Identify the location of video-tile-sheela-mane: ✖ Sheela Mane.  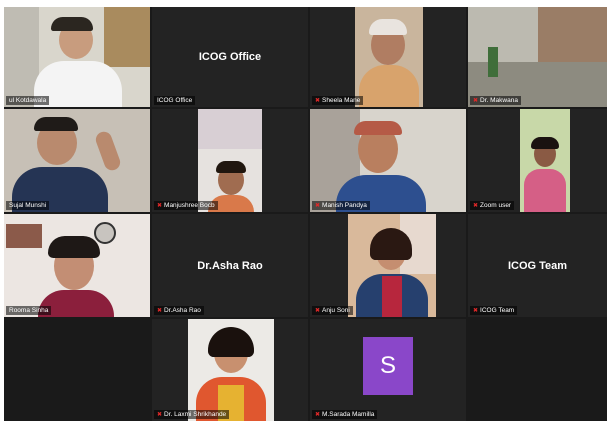
(388, 57).